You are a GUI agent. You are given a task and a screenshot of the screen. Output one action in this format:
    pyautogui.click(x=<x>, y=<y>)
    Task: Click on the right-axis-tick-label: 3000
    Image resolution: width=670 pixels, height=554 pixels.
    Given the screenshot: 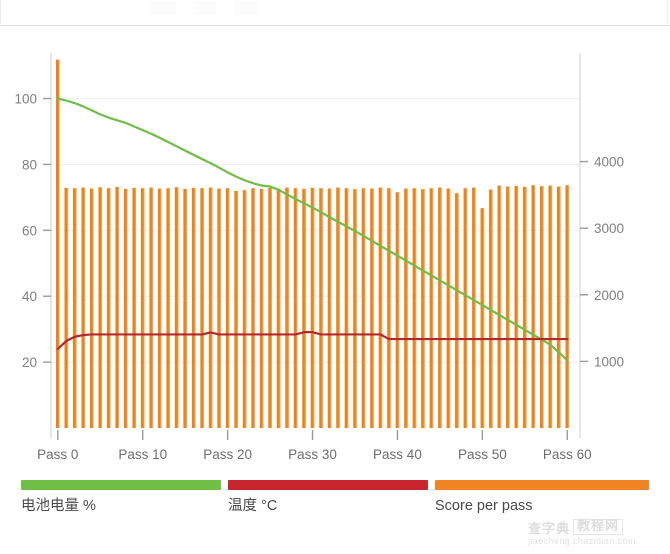 What is the action you would take?
    pyautogui.click(x=609, y=228)
    